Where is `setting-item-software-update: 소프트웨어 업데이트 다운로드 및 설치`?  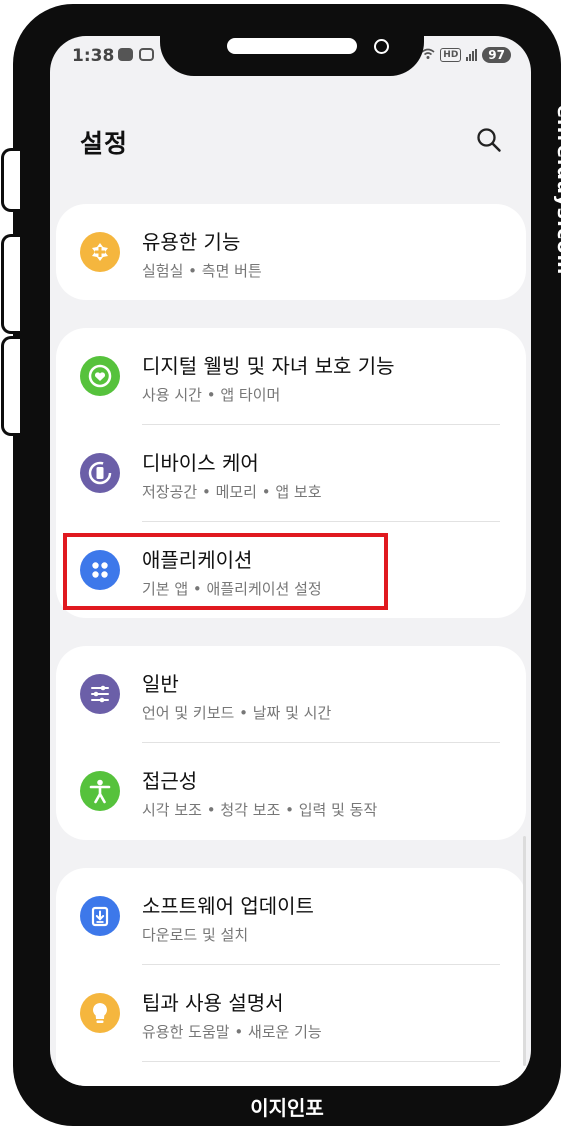
setting-item-software-update: 소프트웨어 업데이트 다운로드 및 설치 is located at coordinates (291, 916).